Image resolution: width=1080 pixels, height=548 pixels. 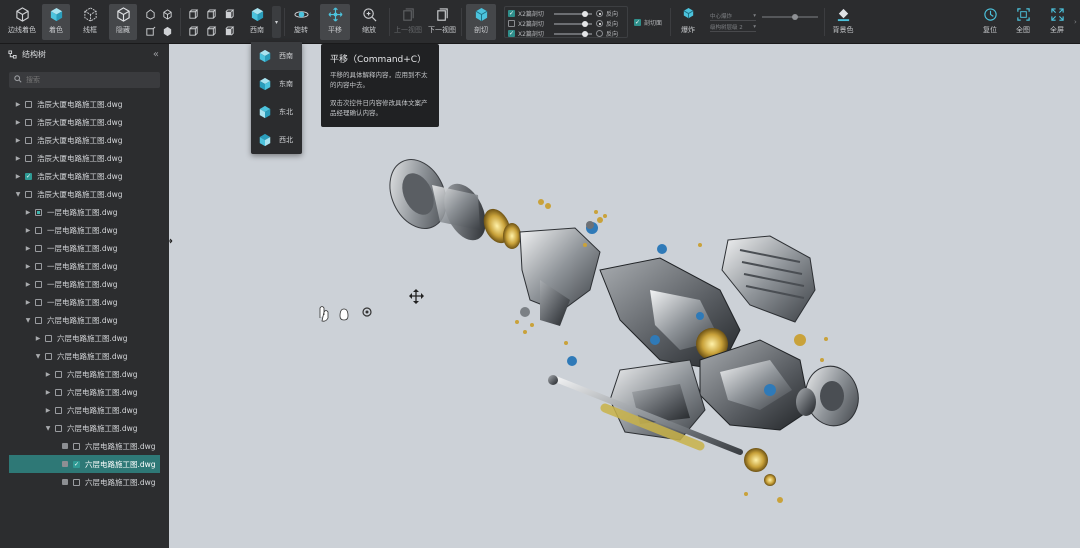 What do you see at coordinates (76, 464) in the screenshot?
I see `tree-checkbox: ✓` at bounding box center [76, 464].